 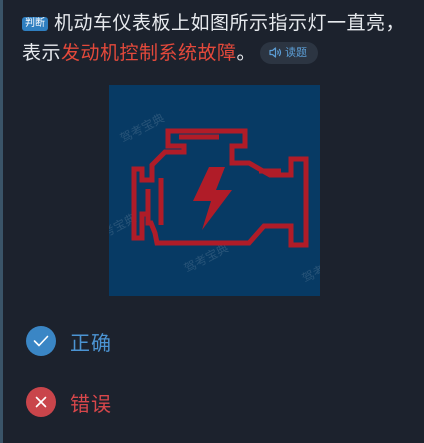 What do you see at coordinates (35, 24) in the screenshot?
I see `question-type-badge: 判断` at bounding box center [35, 24].